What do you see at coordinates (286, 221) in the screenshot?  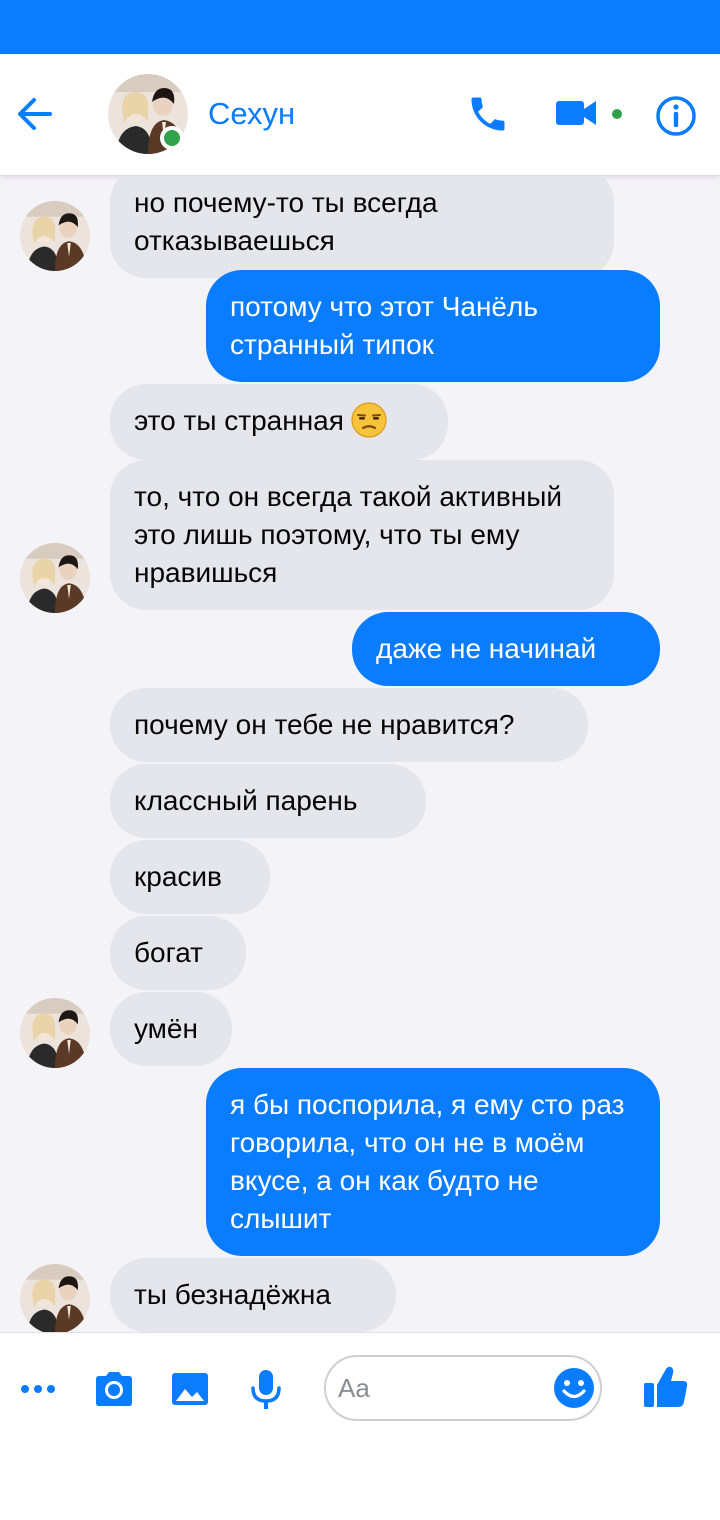 I see `message-text: но почему-то ты всегда отказываешься` at bounding box center [286, 221].